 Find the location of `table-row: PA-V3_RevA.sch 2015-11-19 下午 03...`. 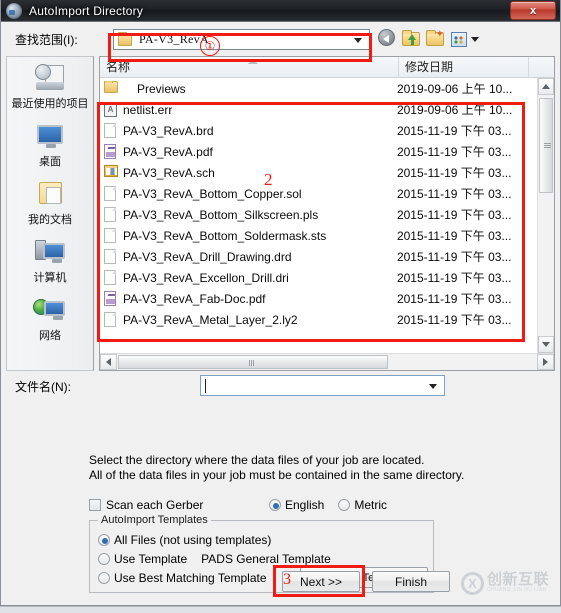

table-row: PA-V3_RevA.sch 2015-11-19 下午 03... is located at coordinates (318, 172).